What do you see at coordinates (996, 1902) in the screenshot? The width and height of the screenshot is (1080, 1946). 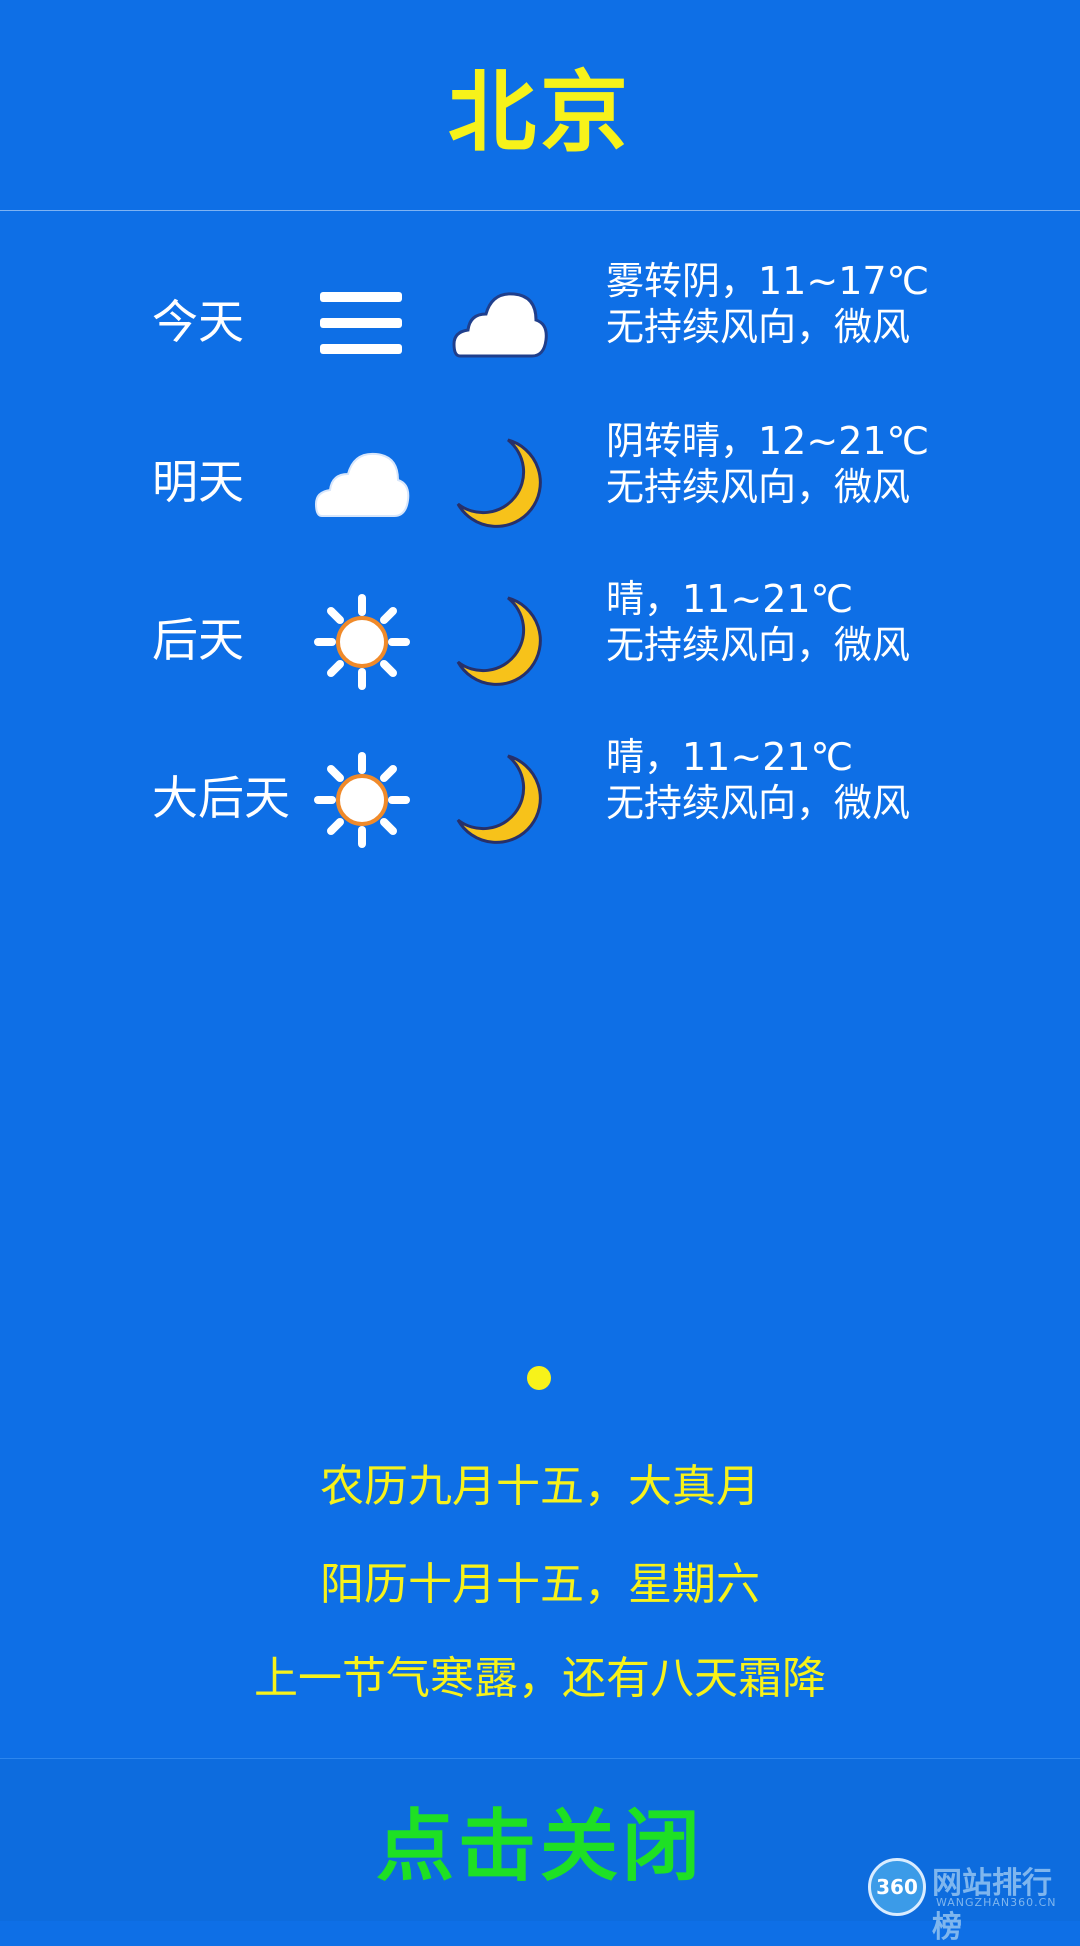 I see `watermark-subtitle: WANGZHAN360.CN` at bounding box center [996, 1902].